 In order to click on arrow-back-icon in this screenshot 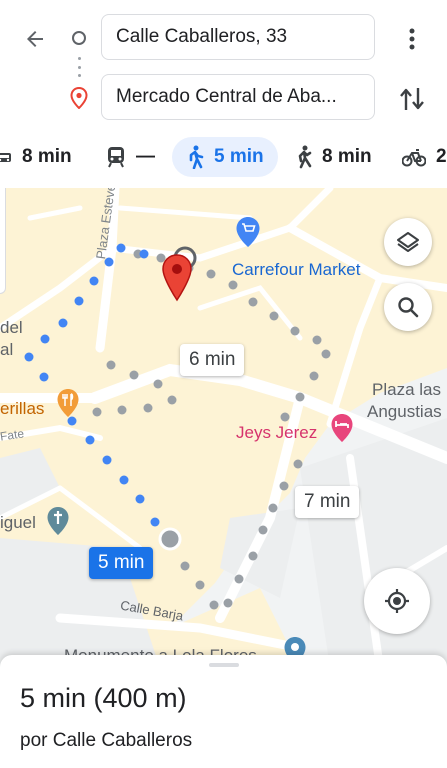, I will do `click(35, 39)`.